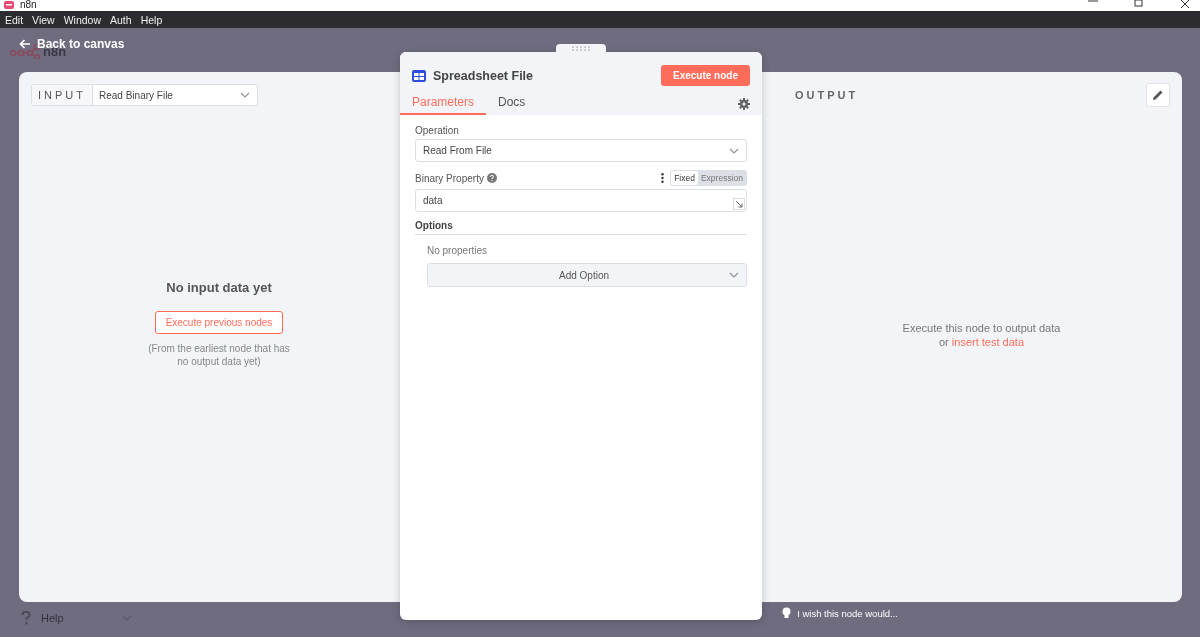 The width and height of the screenshot is (1200, 637). I want to click on drag-handle, so click(581, 48).